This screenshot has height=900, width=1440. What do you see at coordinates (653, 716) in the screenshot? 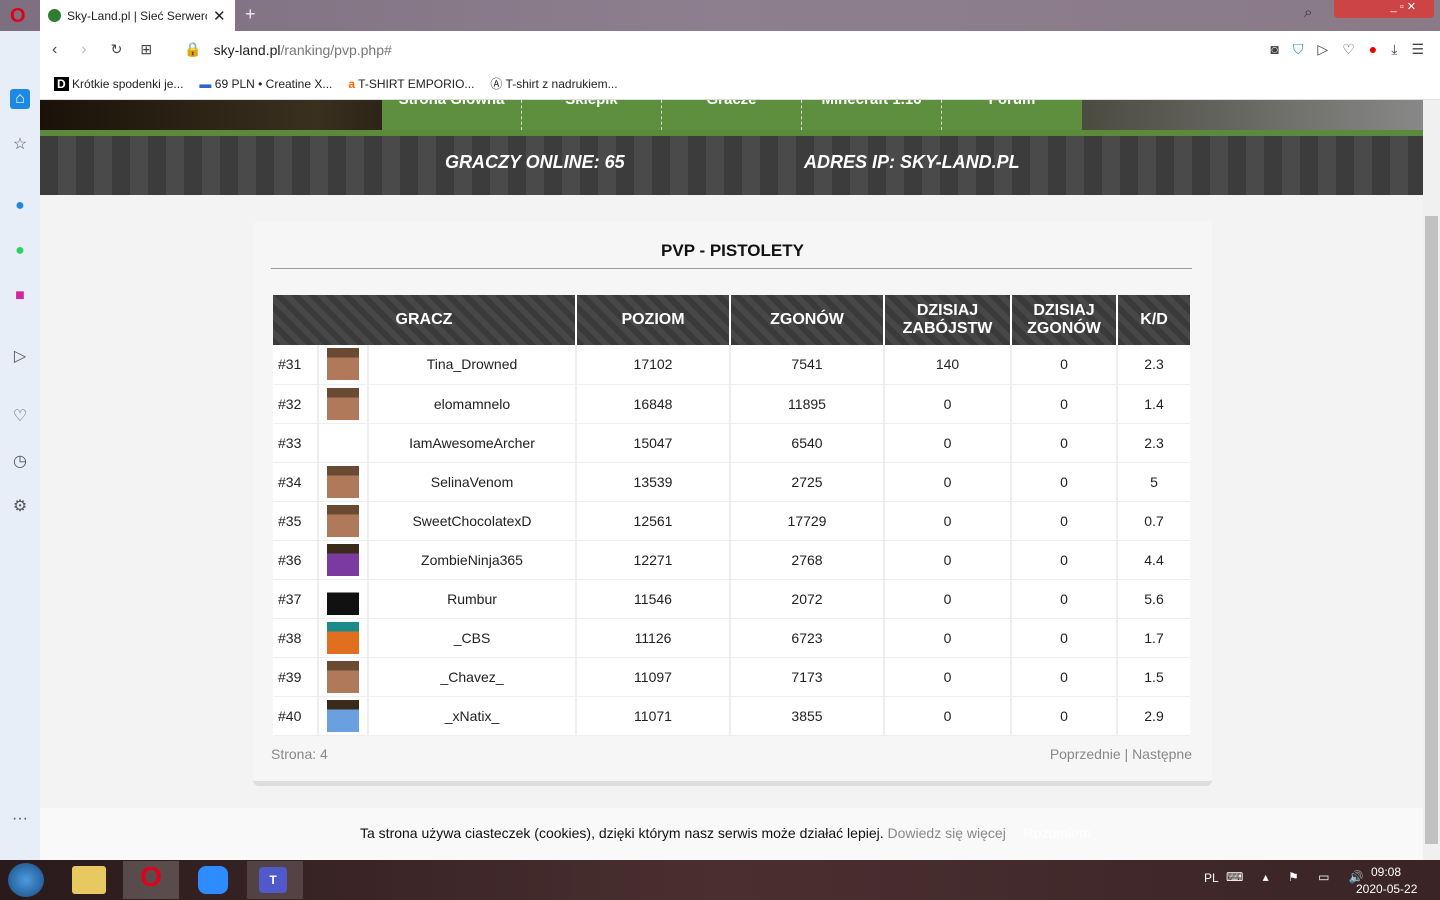
I see `level: 11071` at bounding box center [653, 716].